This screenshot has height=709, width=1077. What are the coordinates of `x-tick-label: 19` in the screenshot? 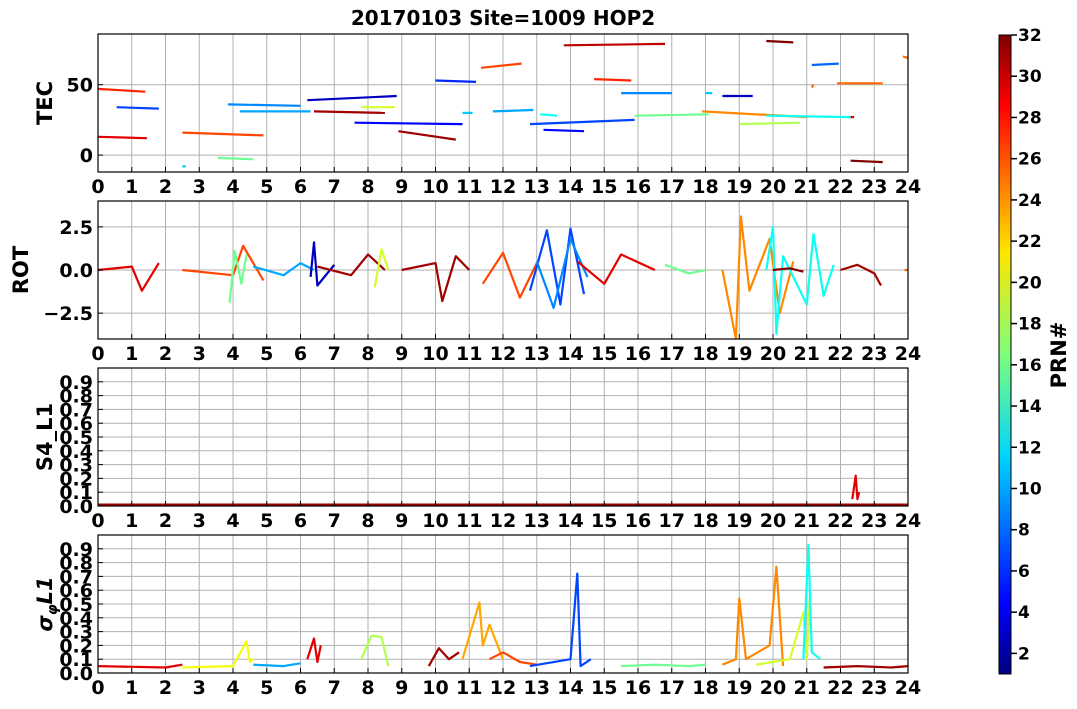 It's located at (739, 187).